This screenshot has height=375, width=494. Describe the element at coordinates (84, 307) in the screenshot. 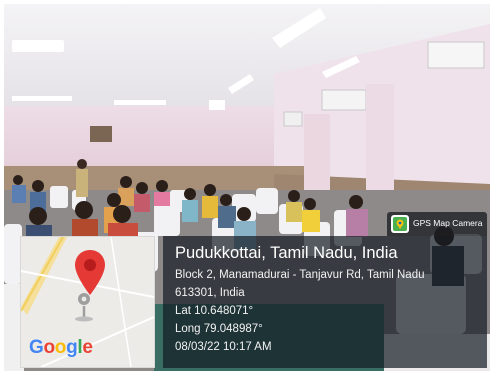

I see `location-marker-icon` at that location.